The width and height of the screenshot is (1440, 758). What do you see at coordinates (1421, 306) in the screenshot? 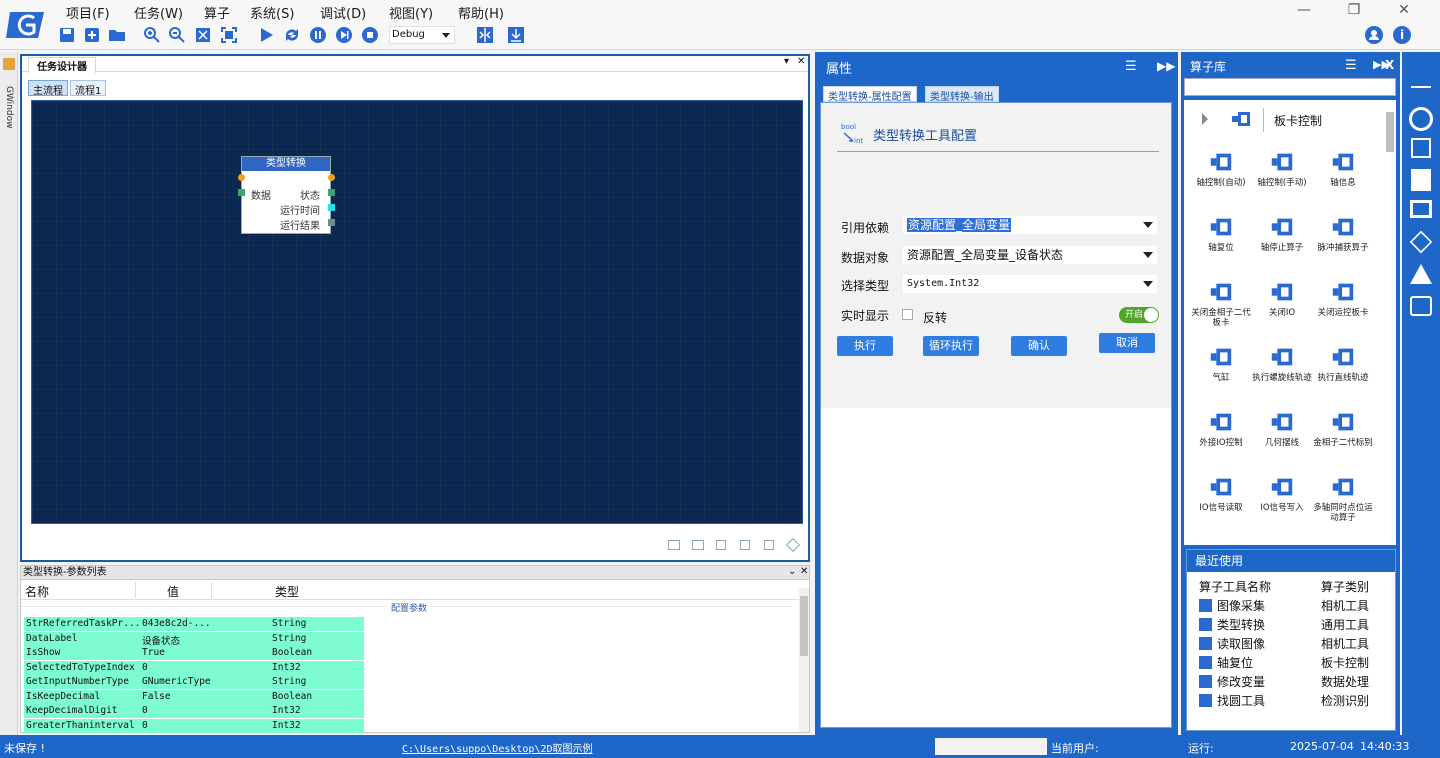
I see `structure-icon` at bounding box center [1421, 306].